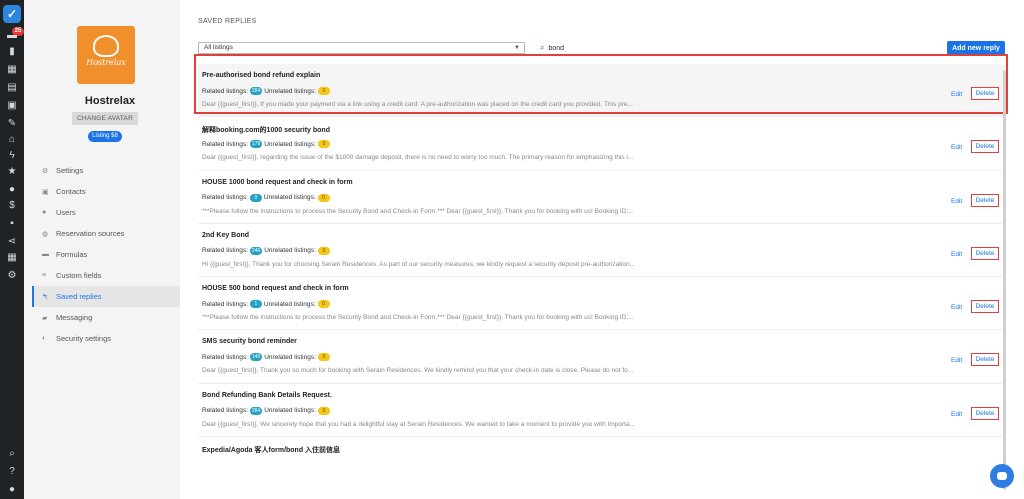  Describe the element at coordinates (12, 206) in the screenshot. I see `dollar-icon: $` at that location.